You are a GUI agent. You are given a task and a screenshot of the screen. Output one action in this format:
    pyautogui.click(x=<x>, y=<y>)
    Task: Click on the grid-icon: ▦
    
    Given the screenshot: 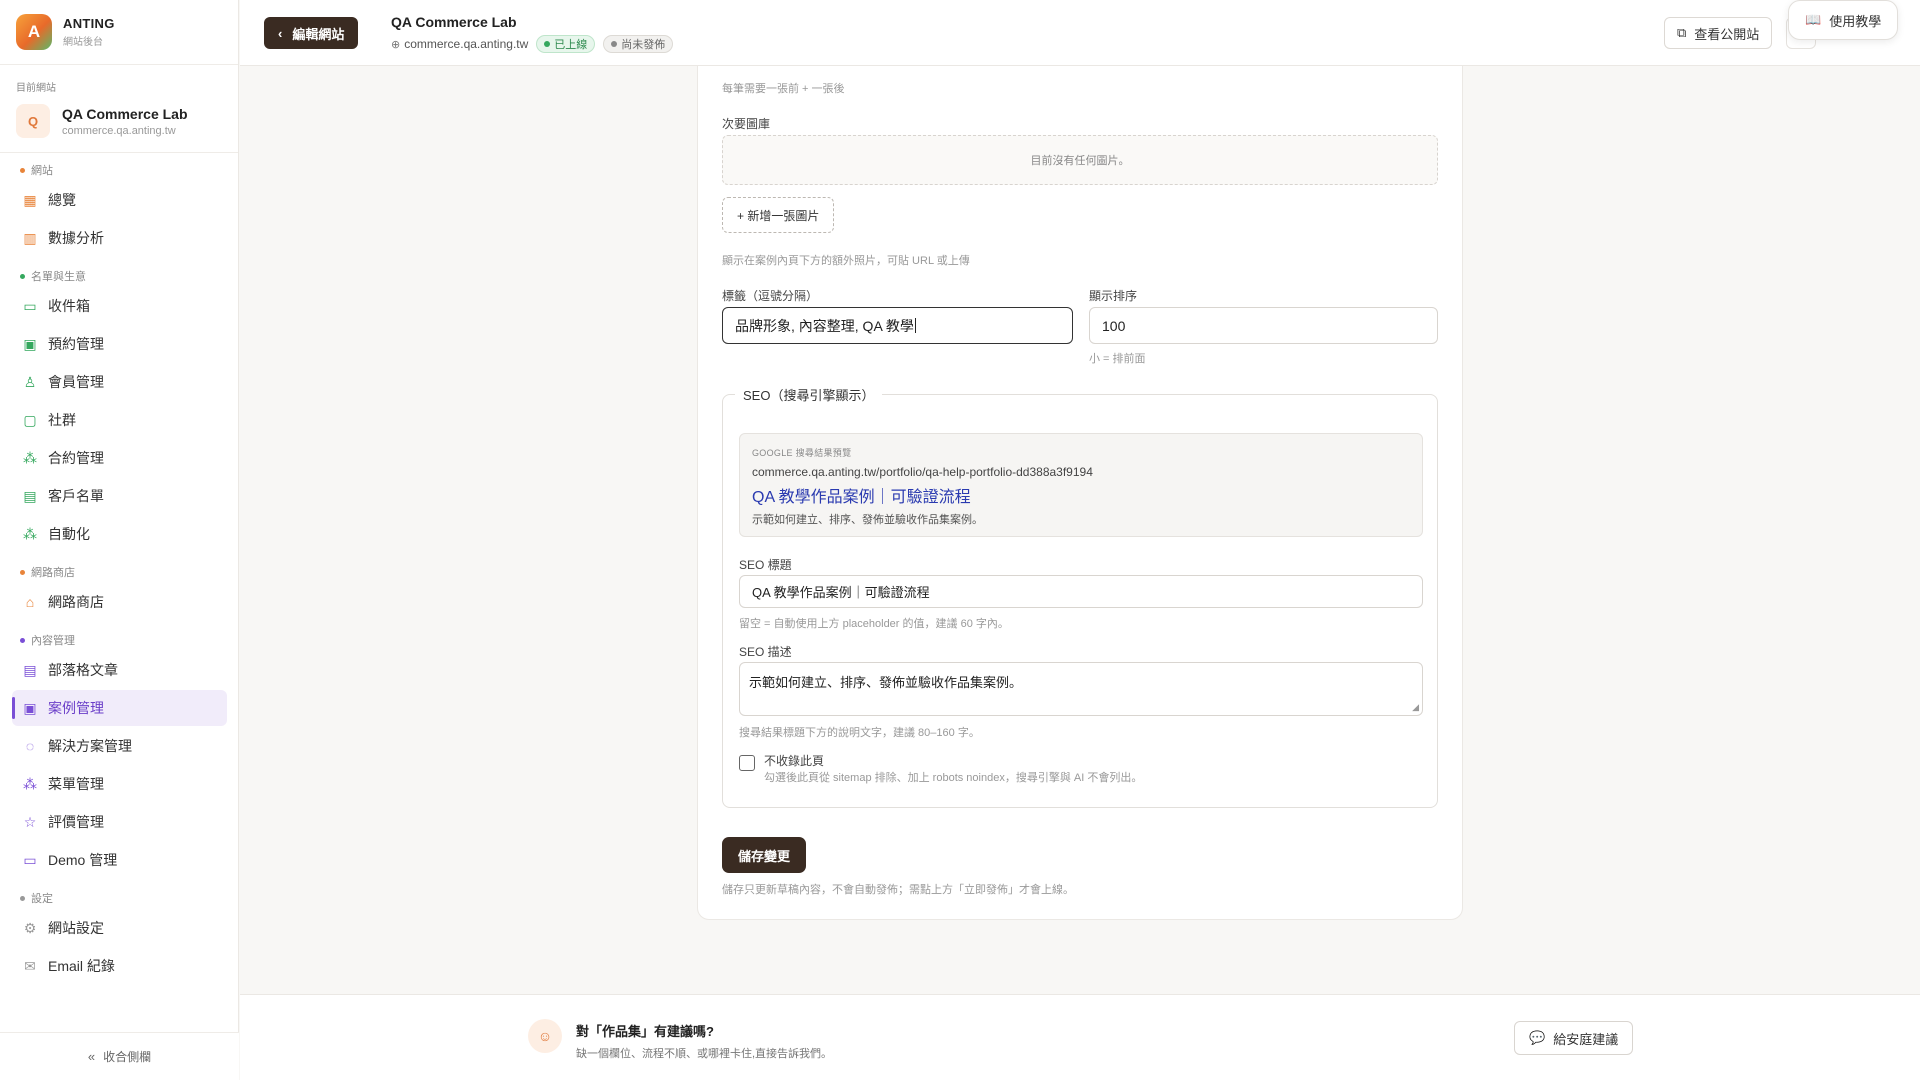 What is the action you would take?
    pyautogui.click(x=30, y=200)
    